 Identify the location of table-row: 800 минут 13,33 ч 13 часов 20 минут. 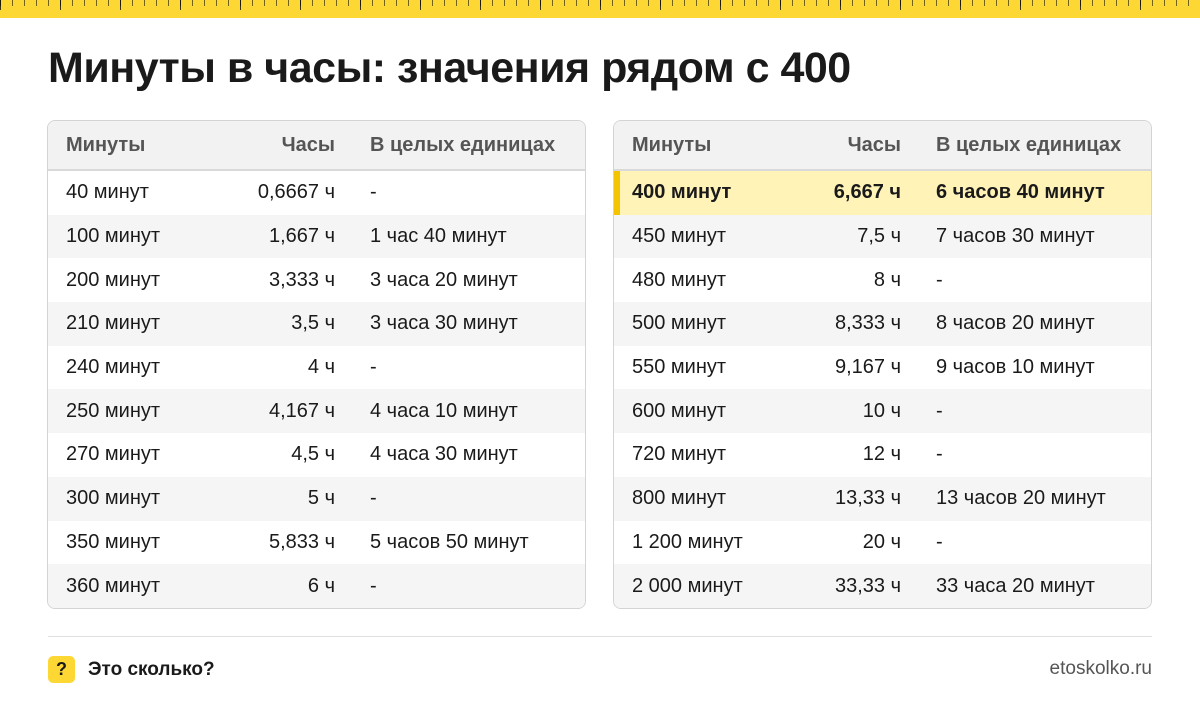
(882, 498).